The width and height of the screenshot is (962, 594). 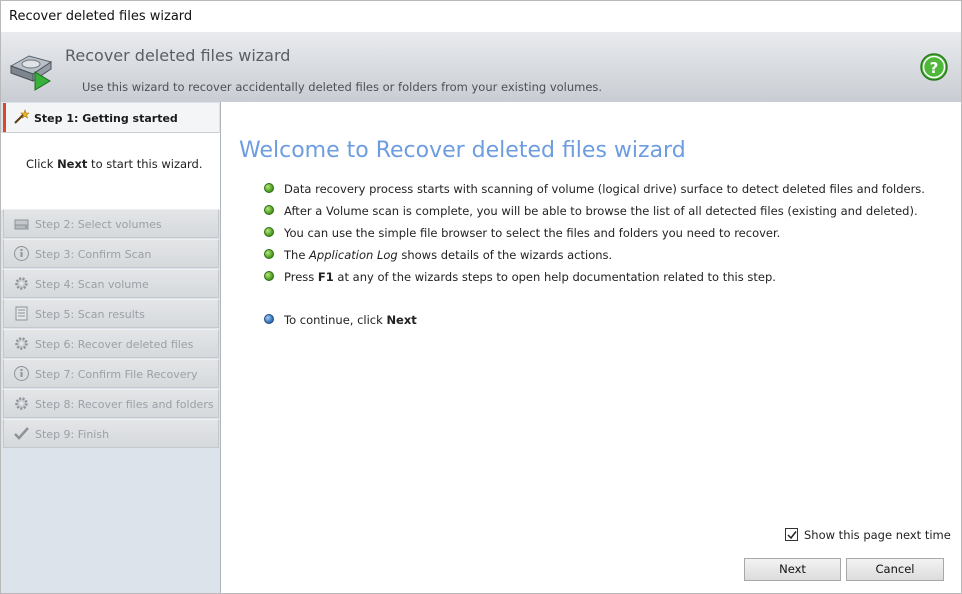 I want to click on next-button: Next, so click(x=792, y=569).